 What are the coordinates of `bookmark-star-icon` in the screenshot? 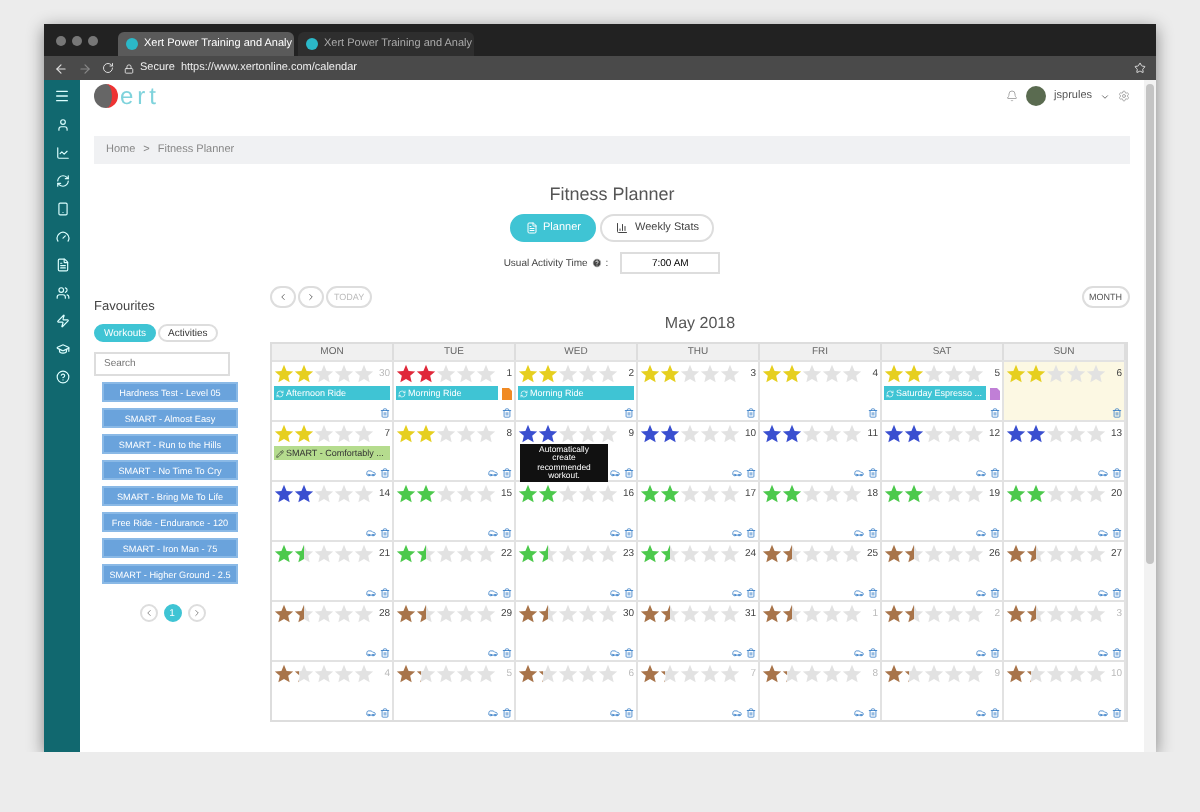 It's located at (1140, 68).